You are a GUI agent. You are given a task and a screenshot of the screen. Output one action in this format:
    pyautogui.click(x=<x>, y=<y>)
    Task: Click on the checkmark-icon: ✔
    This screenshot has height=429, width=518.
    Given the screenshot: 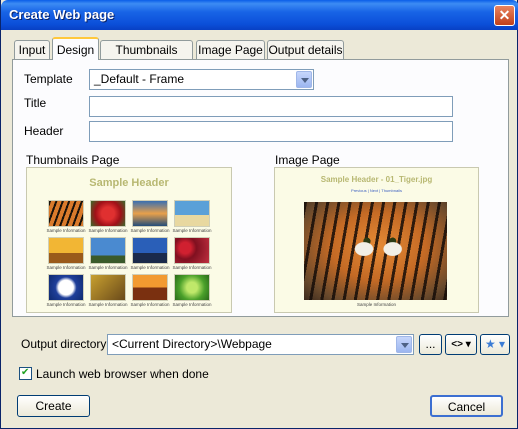 What is the action you would take?
    pyautogui.click(x=25, y=372)
    